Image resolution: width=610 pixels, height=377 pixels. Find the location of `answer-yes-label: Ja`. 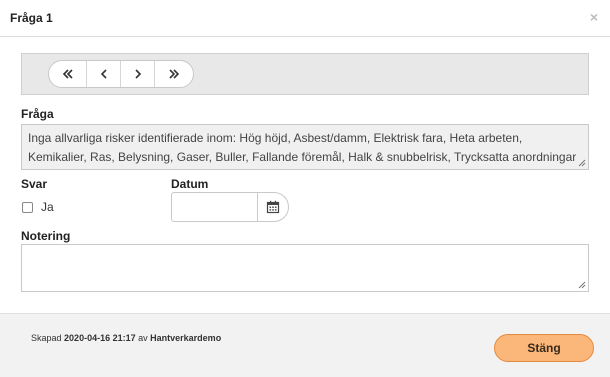

answer-yes-label: Ja is located at coordinates (47, 207).